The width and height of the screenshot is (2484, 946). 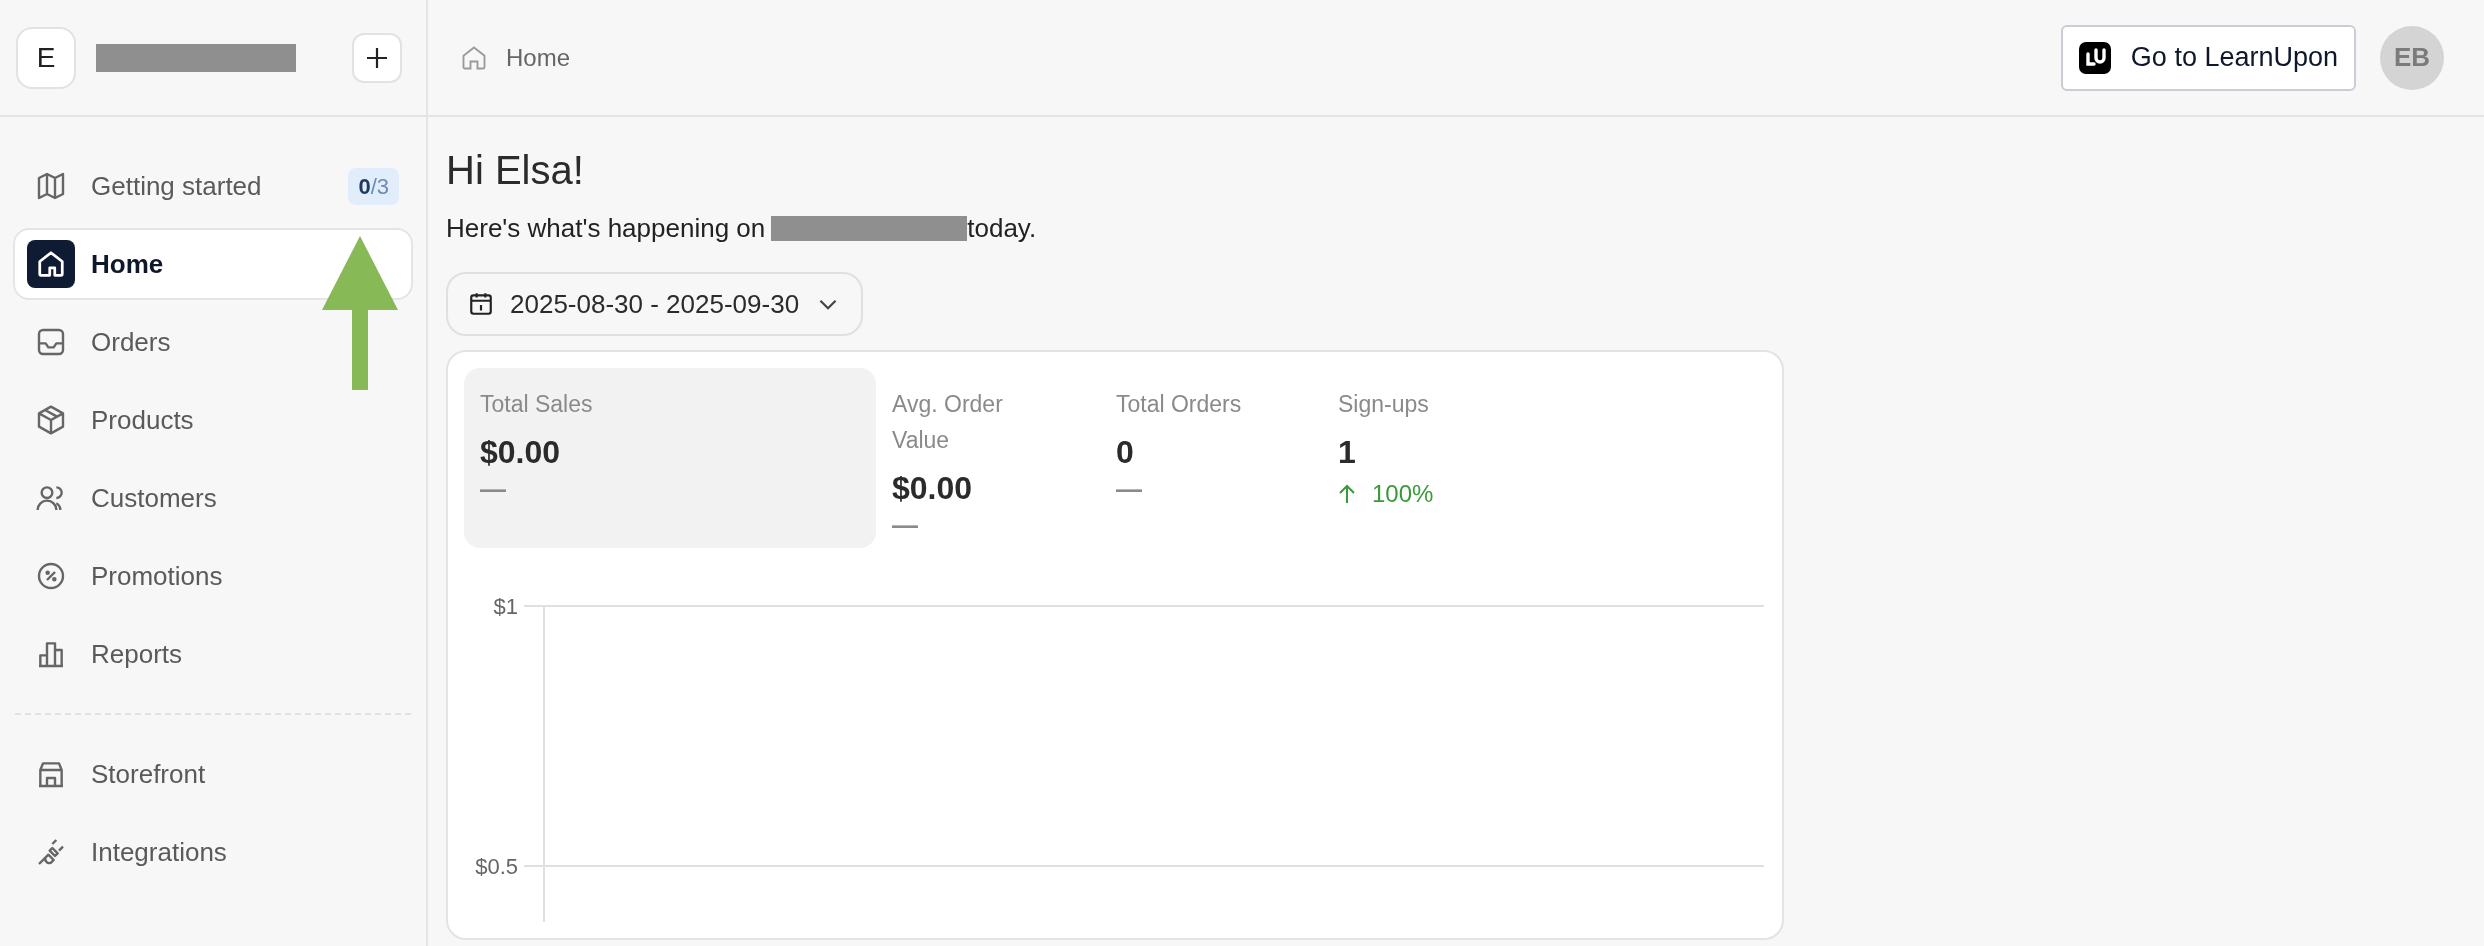 What do you see at coordinates (213, 264) in the screenshot?
I see `sidebar-item: Home` at bounding box center [213, 264].